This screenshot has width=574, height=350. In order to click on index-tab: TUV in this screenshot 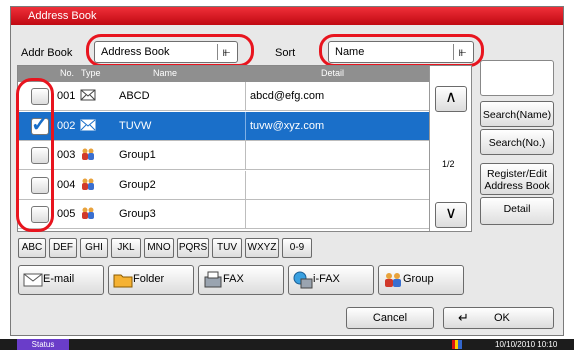, I will do `click(227, 248)`.